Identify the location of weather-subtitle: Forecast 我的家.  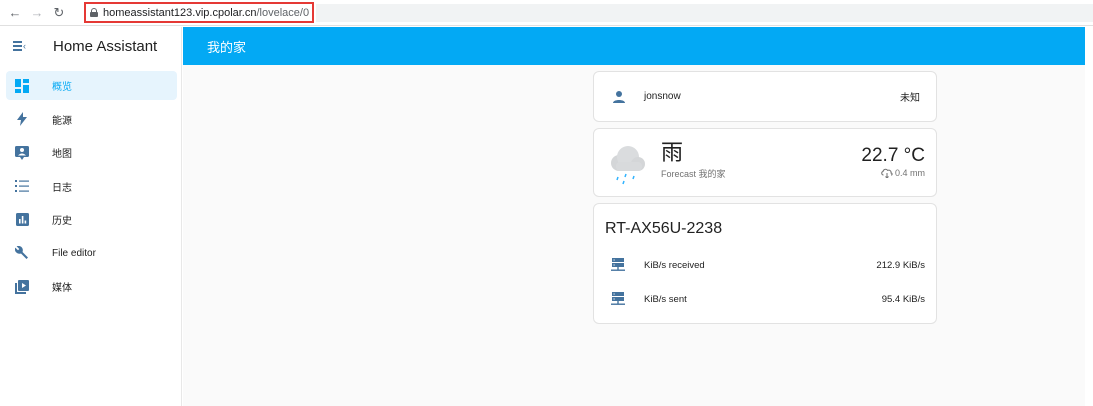
(693, 174).